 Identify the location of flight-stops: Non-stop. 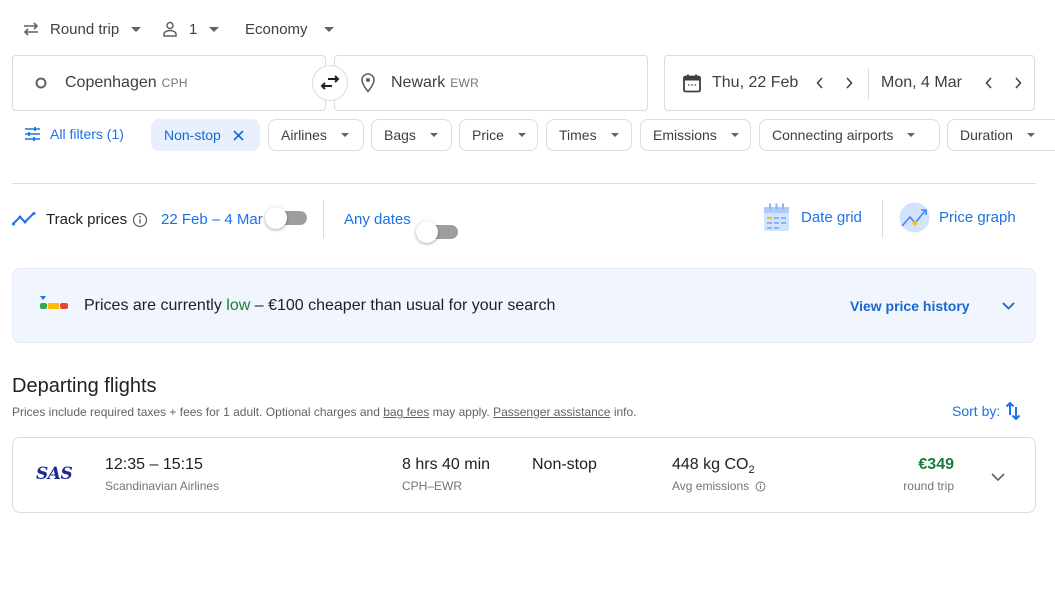
(564, 464).